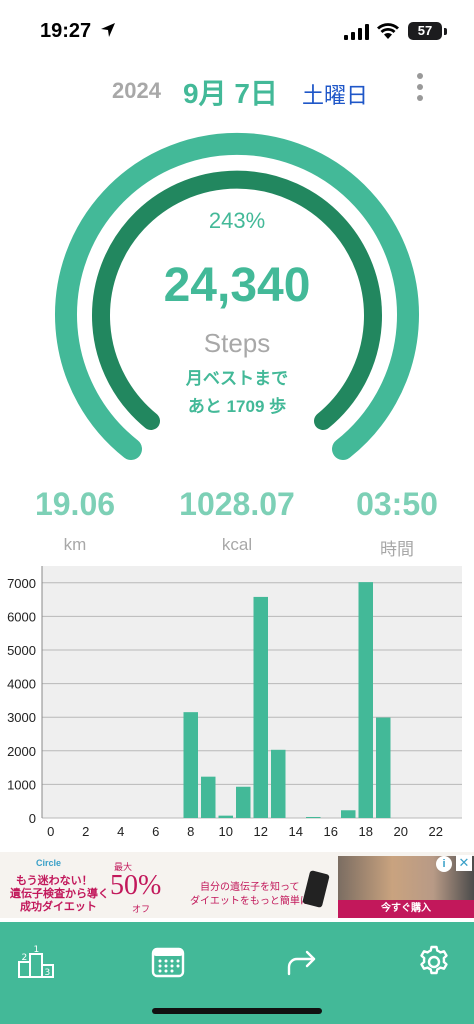 The height and width of the screenshot is (1024, 474). I want to click on chart-x-tick-label: 4, so click(120, 831).